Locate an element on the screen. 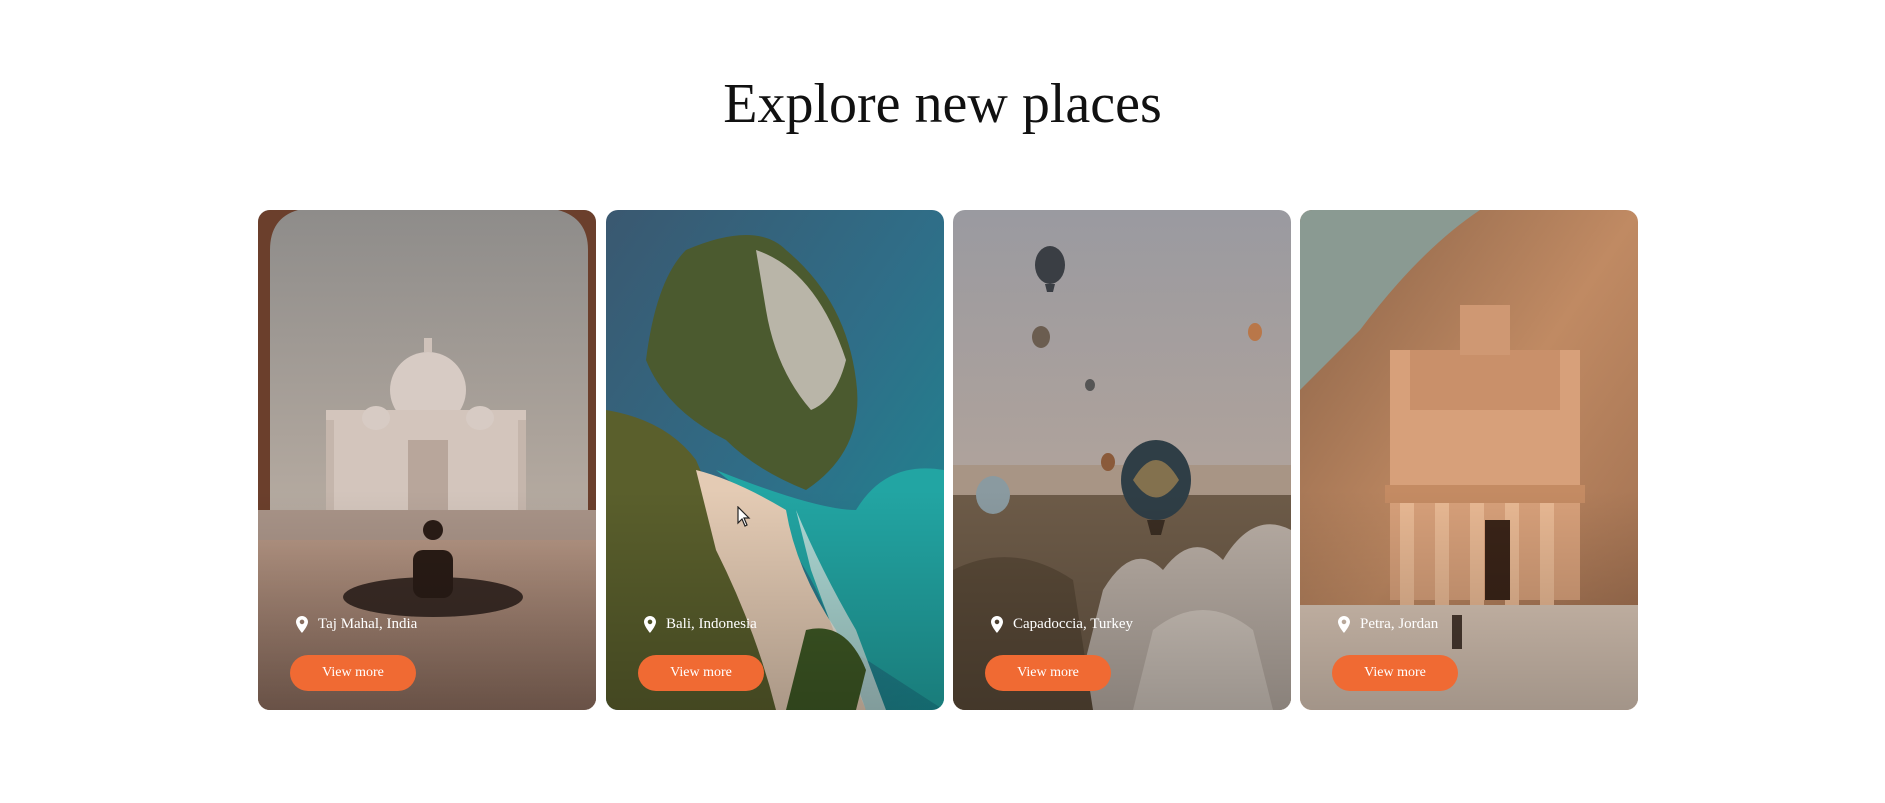  mouse-cursor-icon is located at coordinates (744, 516).